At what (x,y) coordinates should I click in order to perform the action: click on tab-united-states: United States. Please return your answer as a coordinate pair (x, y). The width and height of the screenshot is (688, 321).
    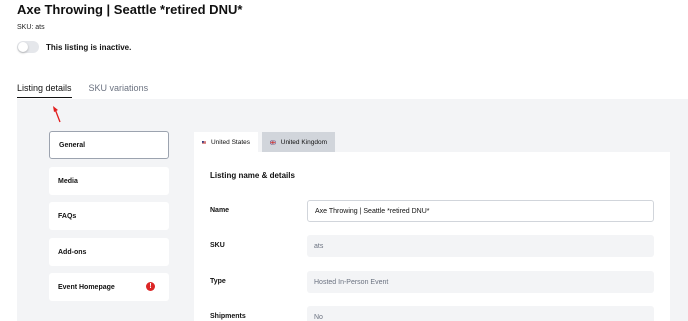
    Looking at the image, I should click on (226, 142).